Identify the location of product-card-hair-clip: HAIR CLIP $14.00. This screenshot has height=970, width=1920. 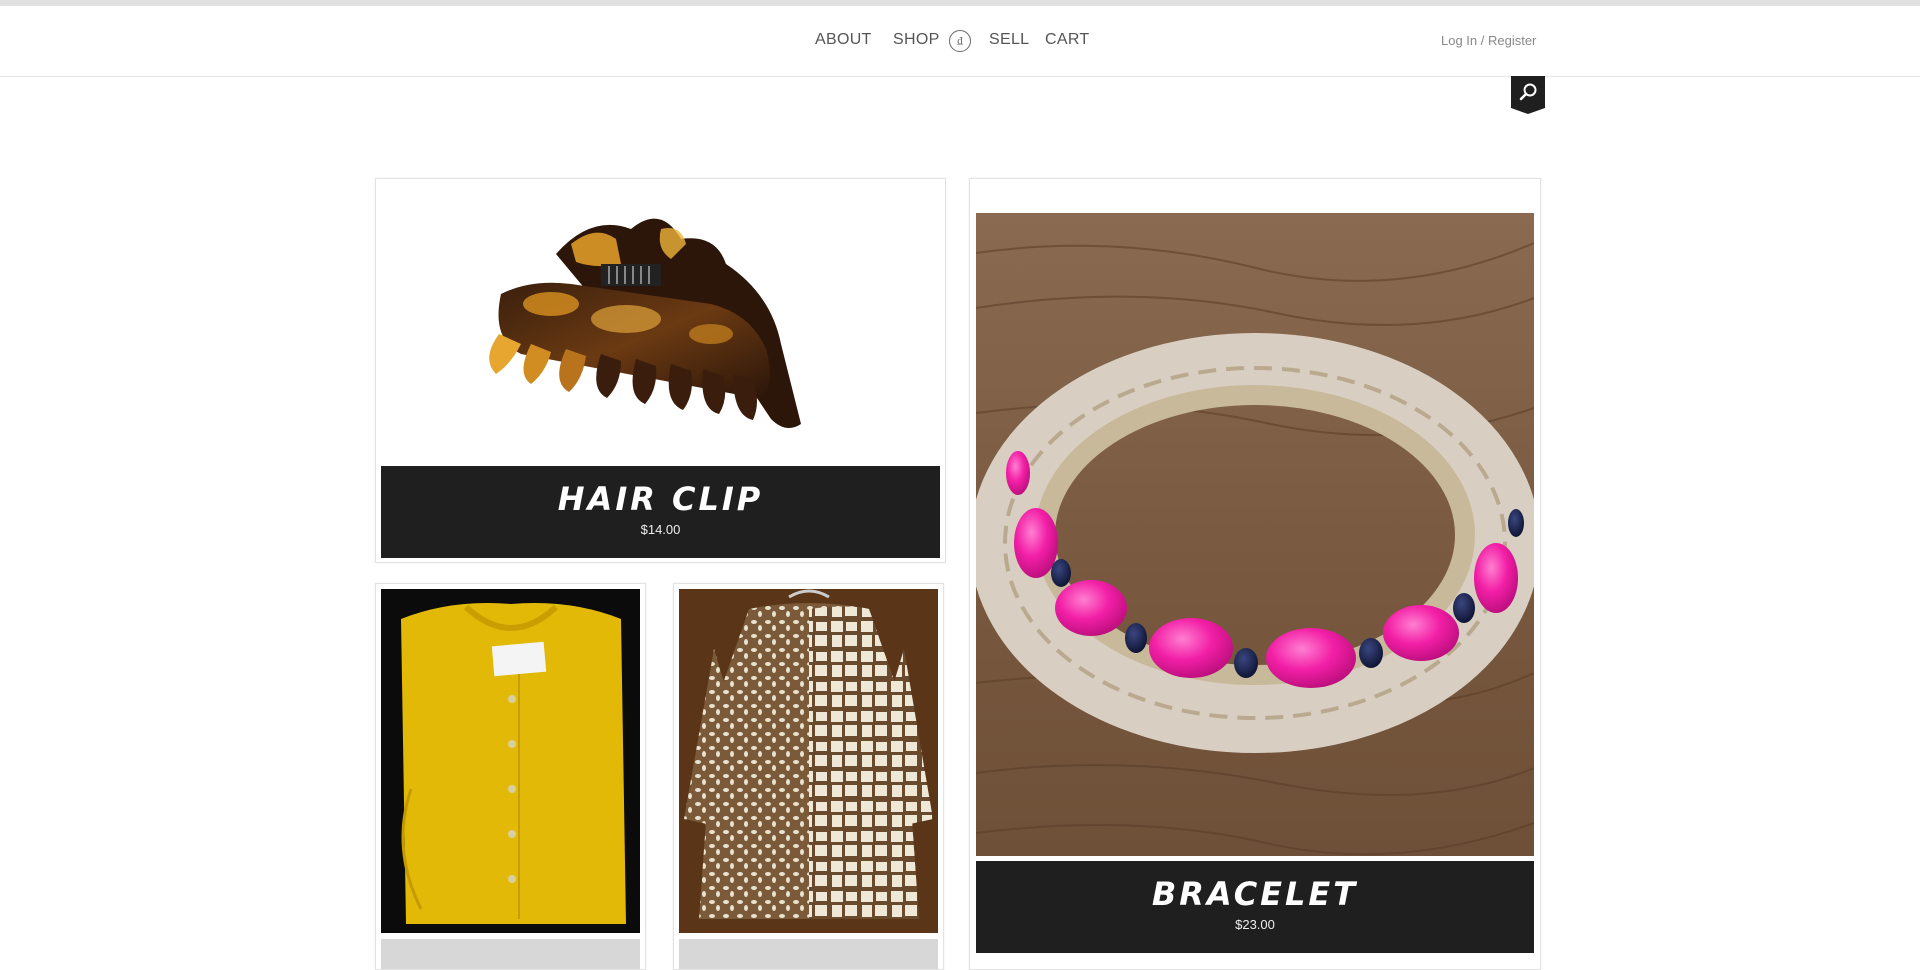
(660, 370).